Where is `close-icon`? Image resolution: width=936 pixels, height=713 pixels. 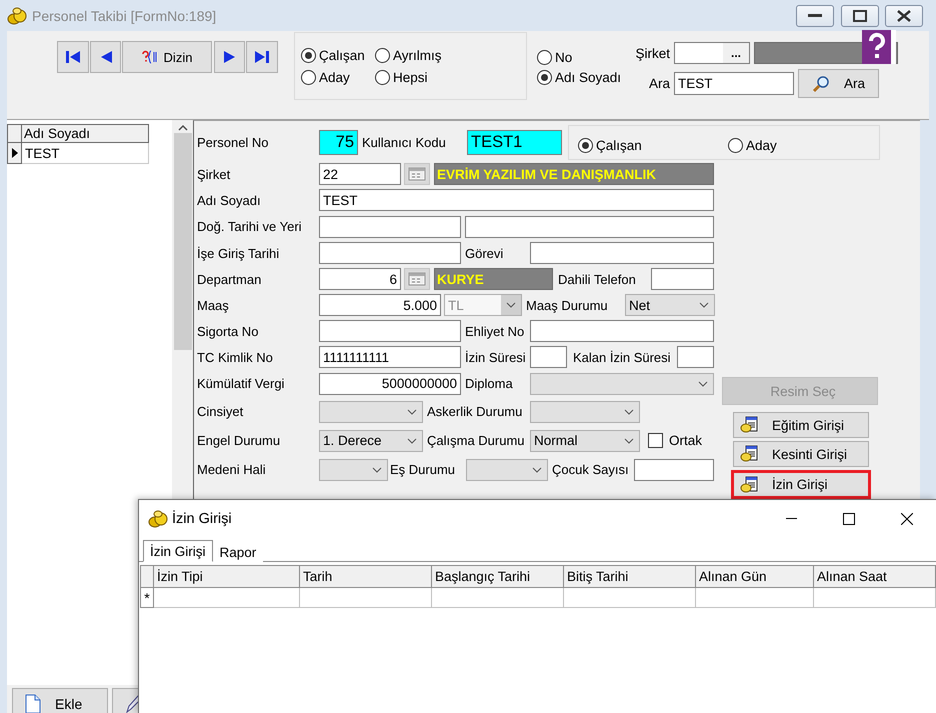 close-icon is located at coordinates (904, 16).